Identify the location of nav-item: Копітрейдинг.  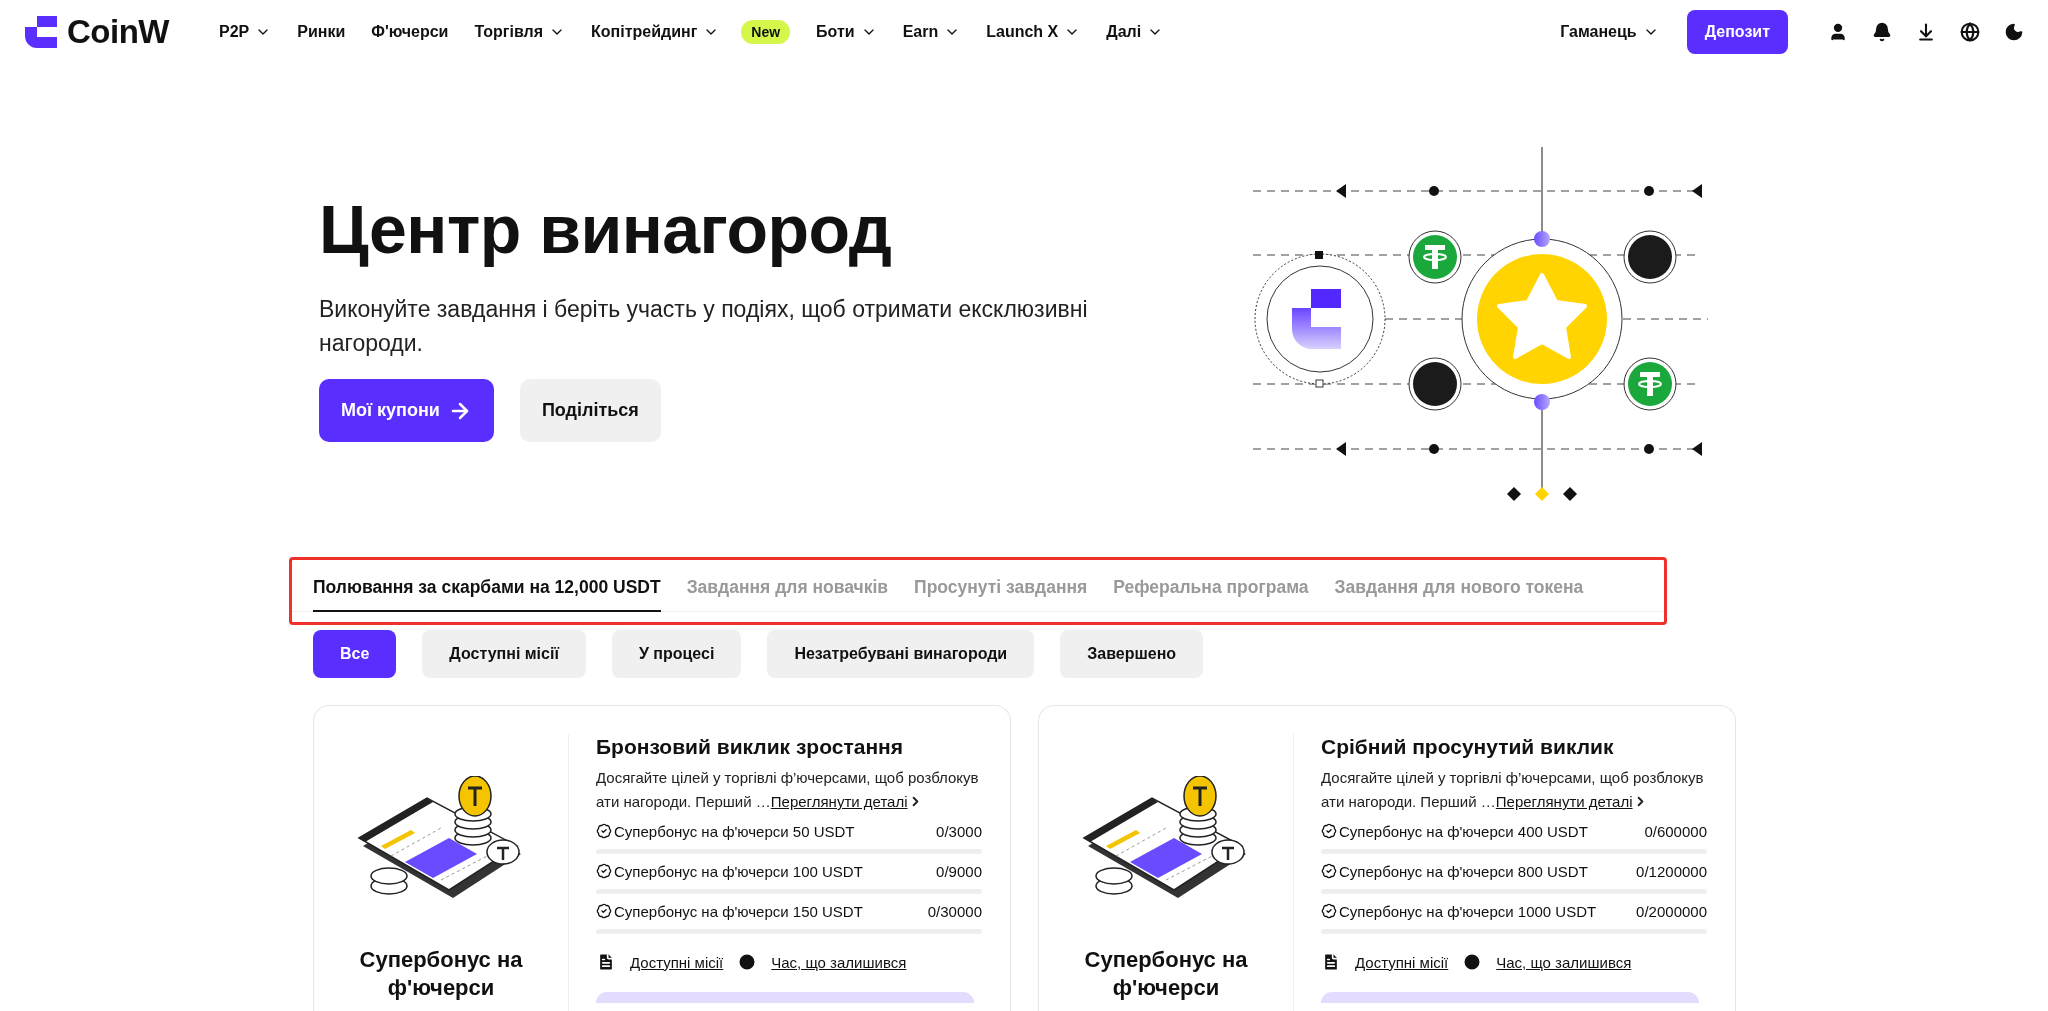
(655, 32).